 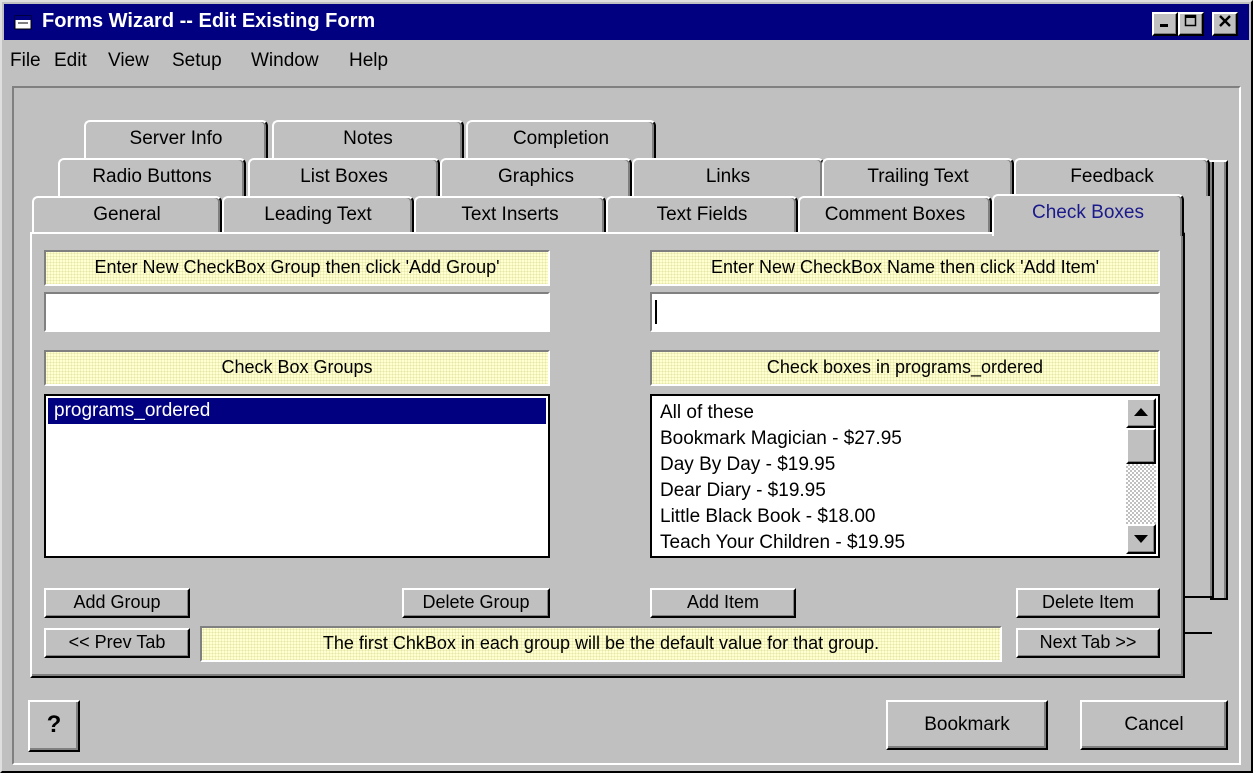 What do you see at coordinates (70, 61) in the screenshot?
I see `menu-edit: Edit` at bounding box center [70, 61].